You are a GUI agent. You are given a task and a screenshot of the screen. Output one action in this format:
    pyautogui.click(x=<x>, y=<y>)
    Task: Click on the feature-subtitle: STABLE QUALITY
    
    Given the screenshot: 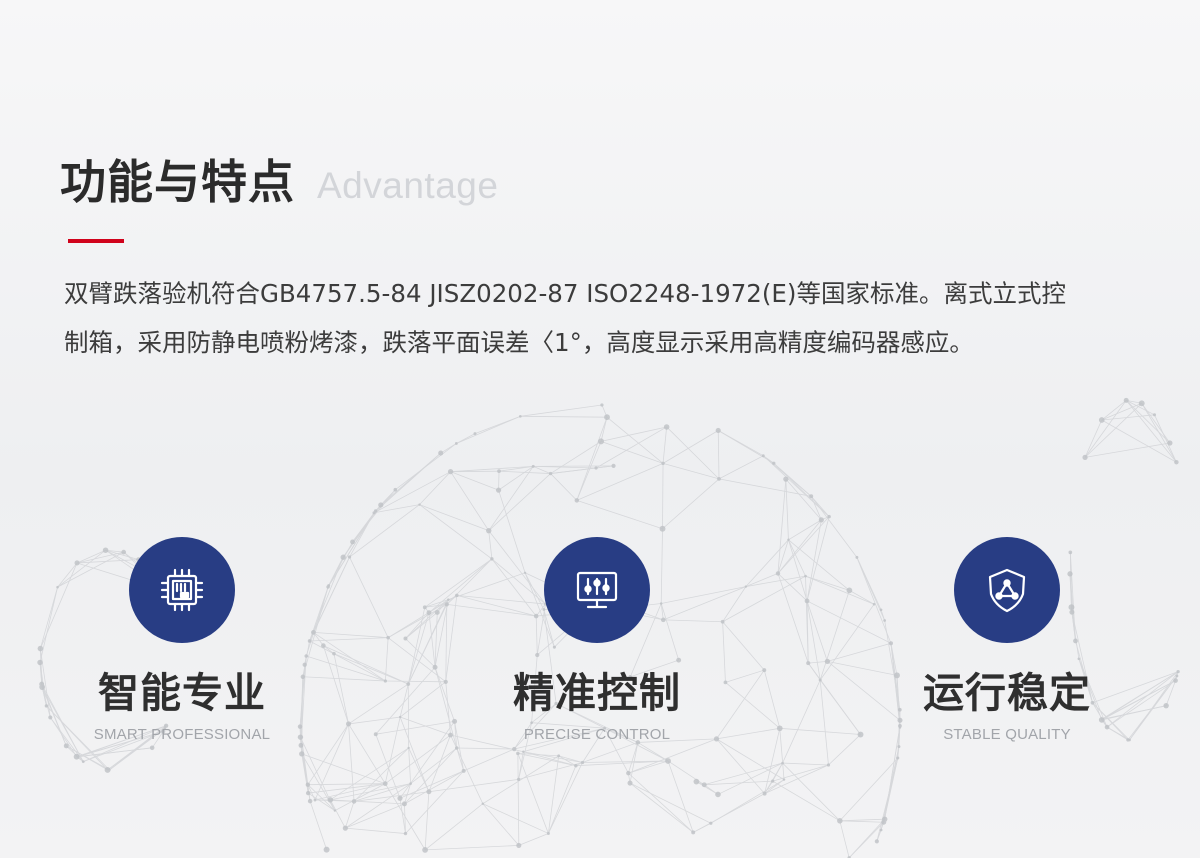 What is the action you would take?
    pyautogui.click(x=1007, y=735)
    